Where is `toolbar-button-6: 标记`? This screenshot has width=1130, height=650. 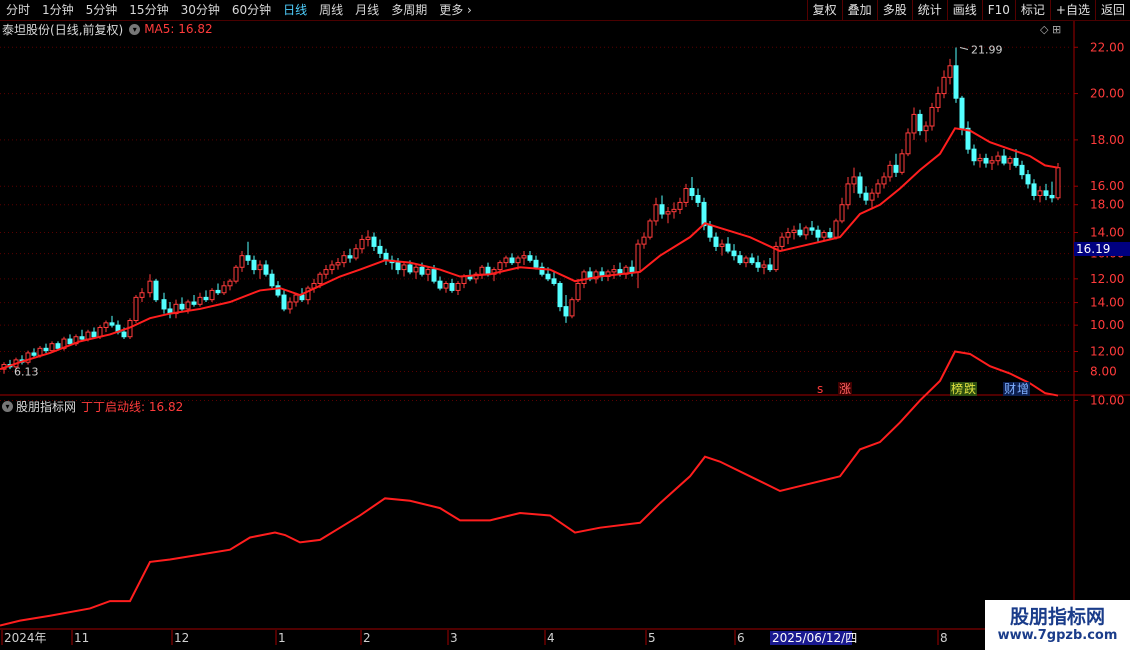 toolbar-button-6: 标记 is located at coordinates (1032, 10).